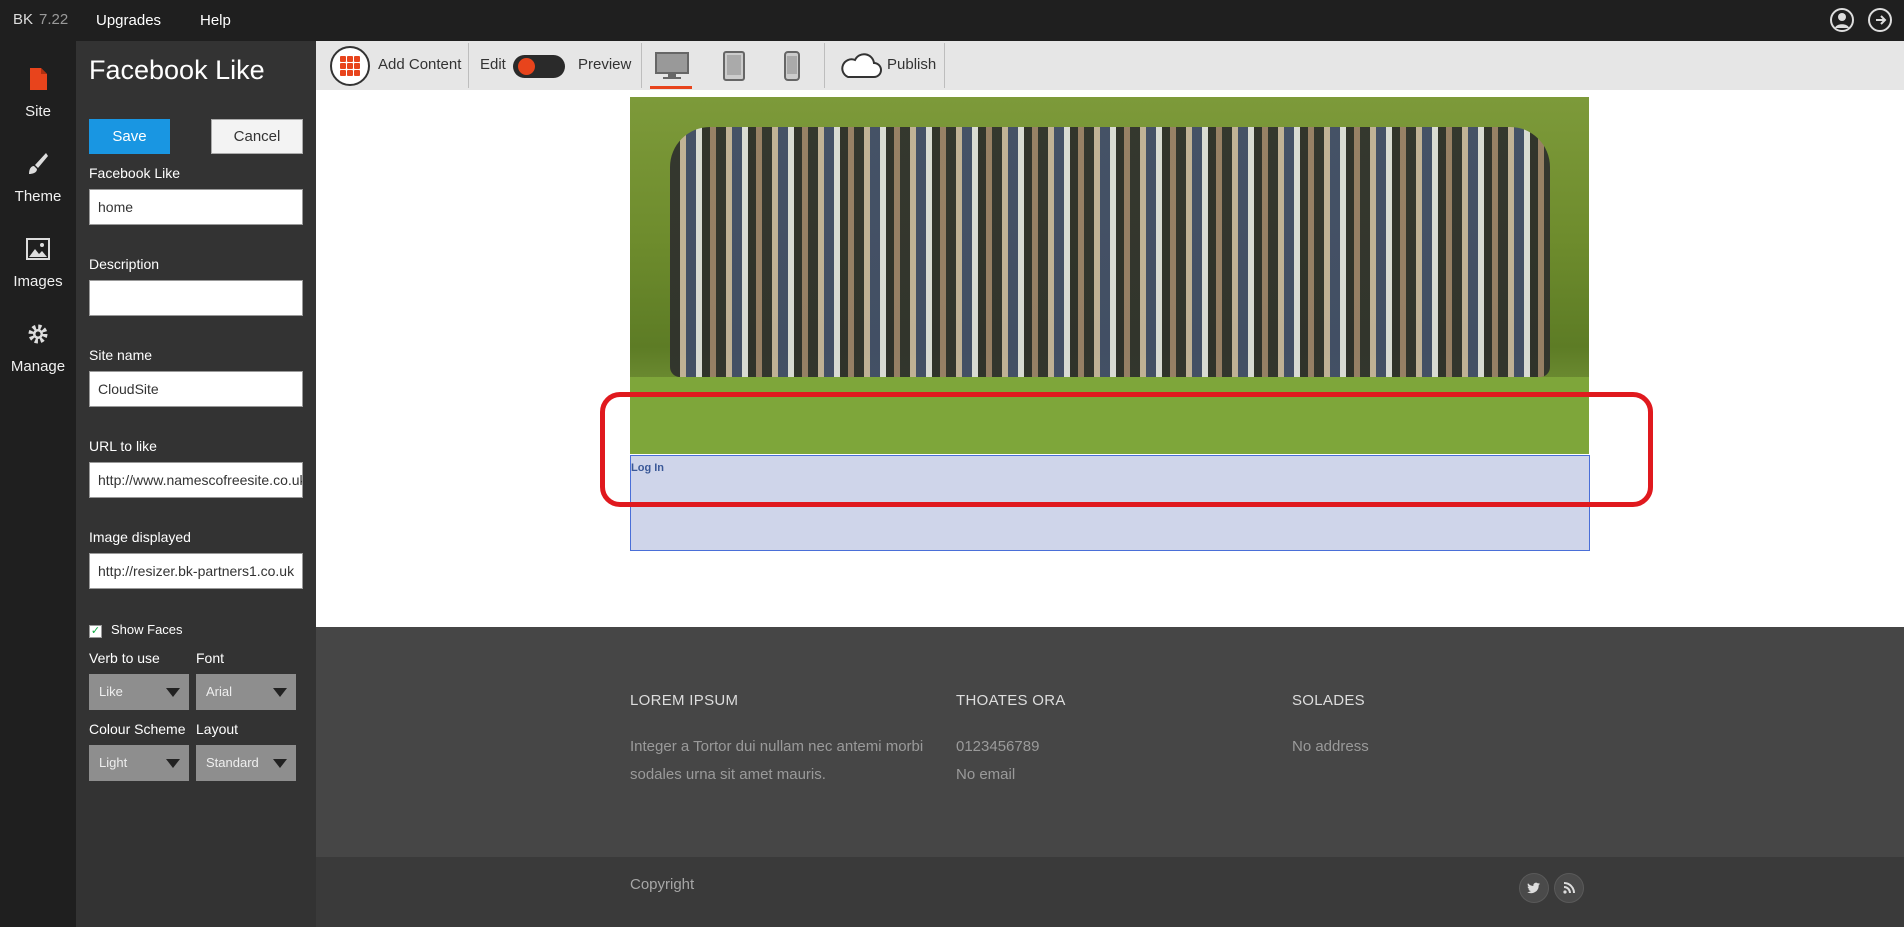 The height and width of the screenshot is (927, 1904). What do you see at coordinates (23, 19) in the screenshot?
I see `brand-name: BK` at bounding box center [23, 19].